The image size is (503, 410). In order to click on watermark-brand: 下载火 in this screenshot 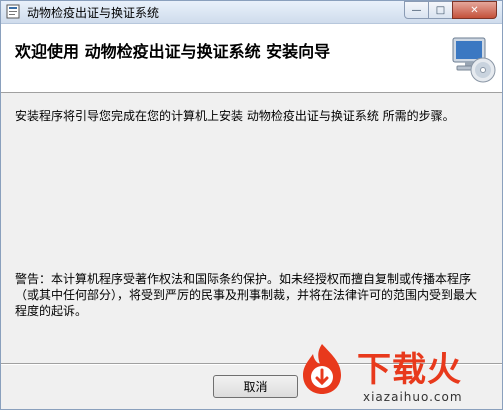, I will do `click(409, 370)`.